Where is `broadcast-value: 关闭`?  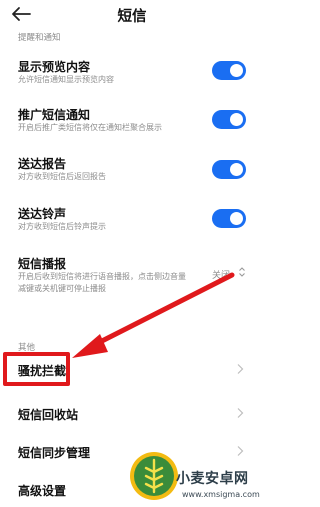
broadcast-value: 关闭 is located at coordinates (221, 274).